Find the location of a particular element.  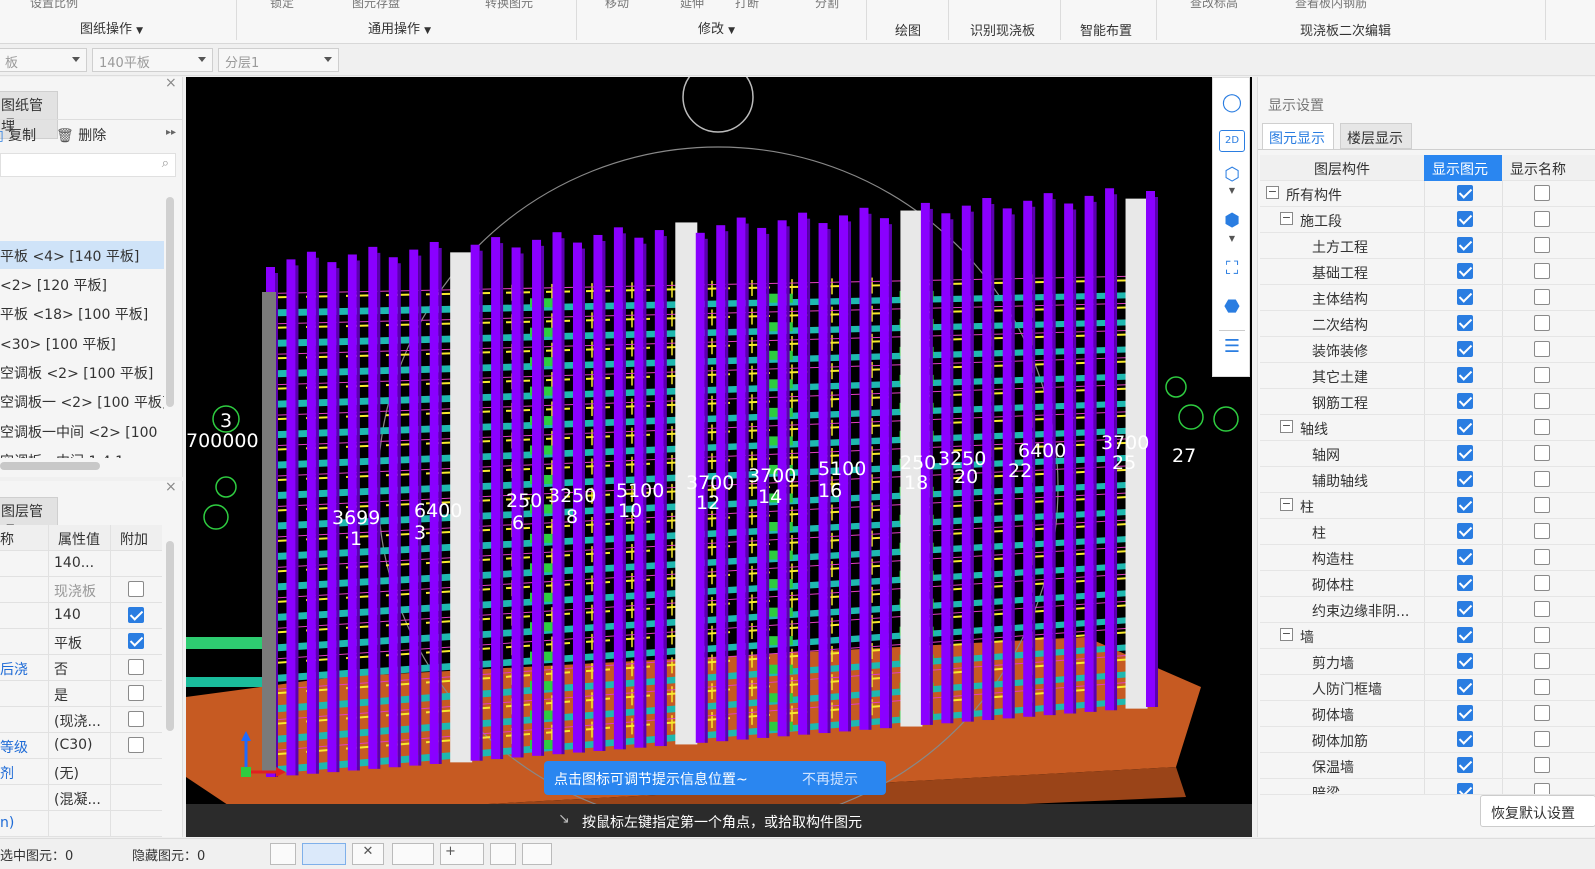

vertical-scrollbar is located at coordinates (170, 636).